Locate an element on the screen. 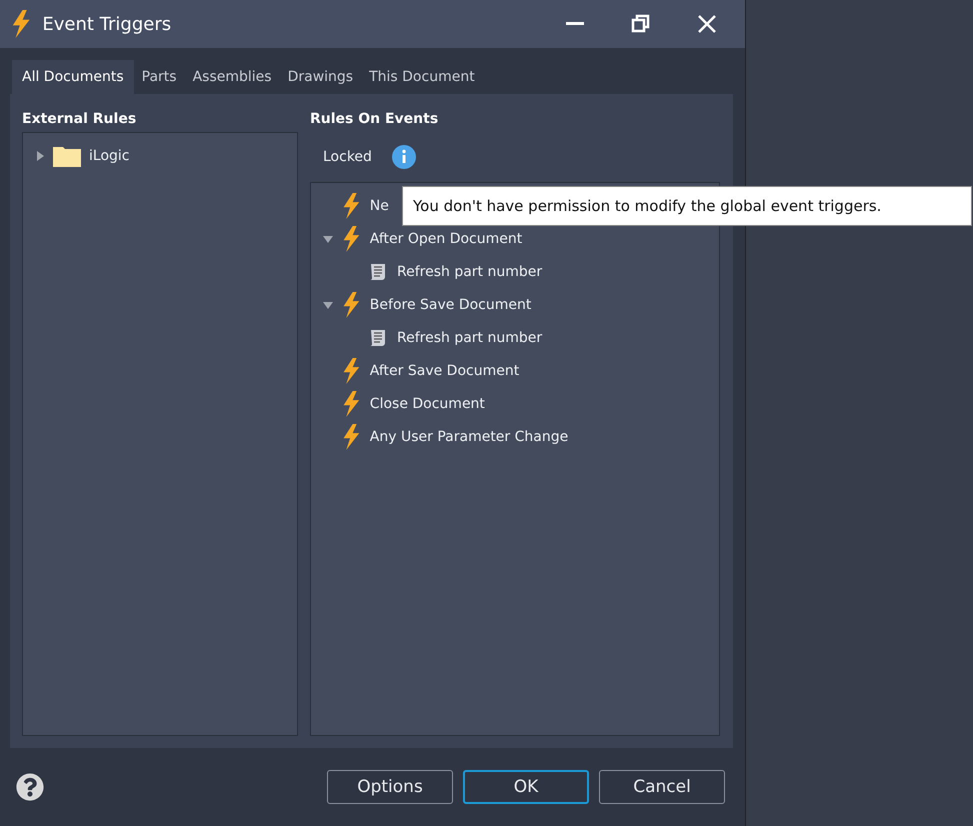  dialog-button: Cancel is located at coordinates (662, 787).